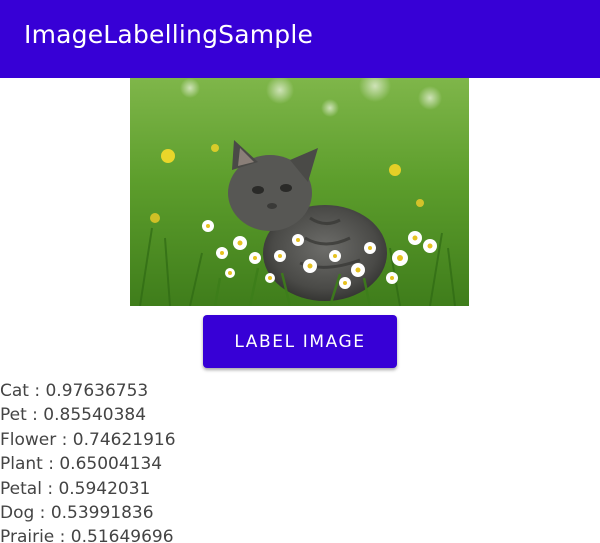 This screenshot has width=600, height=543. What do you see at coordinates (88, 439) in the screenshot?
I see `result-item: Flower : 0.74621916` at bounding box center [88, 439].